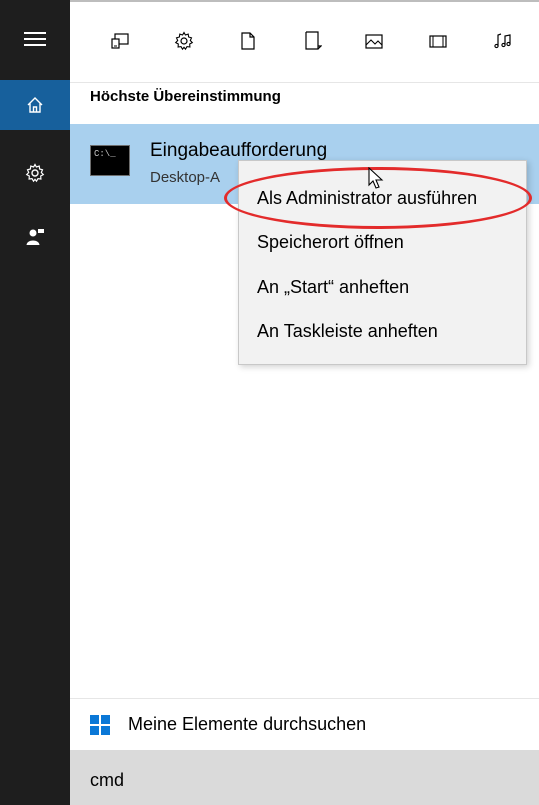  Describe the element at coordinates (239, 150) in the screenshot. I see `result-title: Eingabeaufforderung` at that location.